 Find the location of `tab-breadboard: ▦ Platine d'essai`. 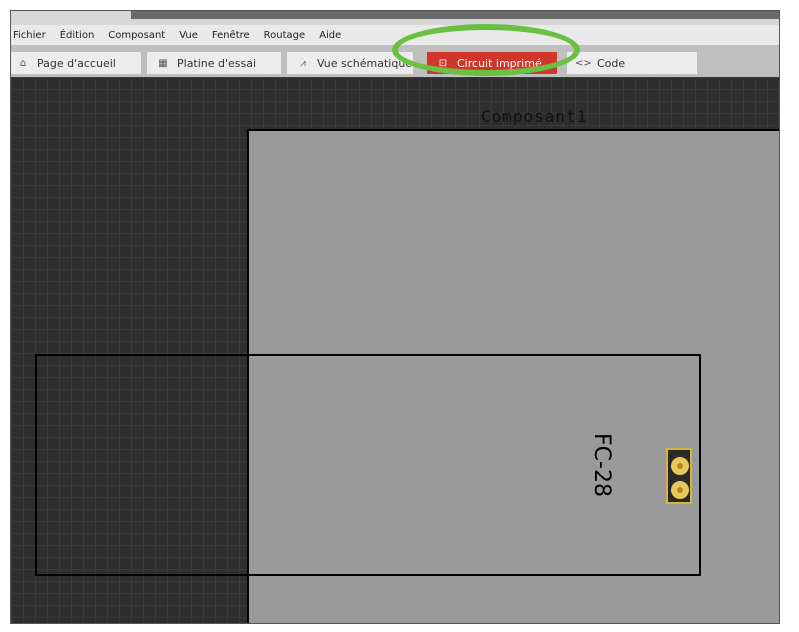

tab-breadboard: ▦ Platine d'essai is located at coordinates (214, 63).